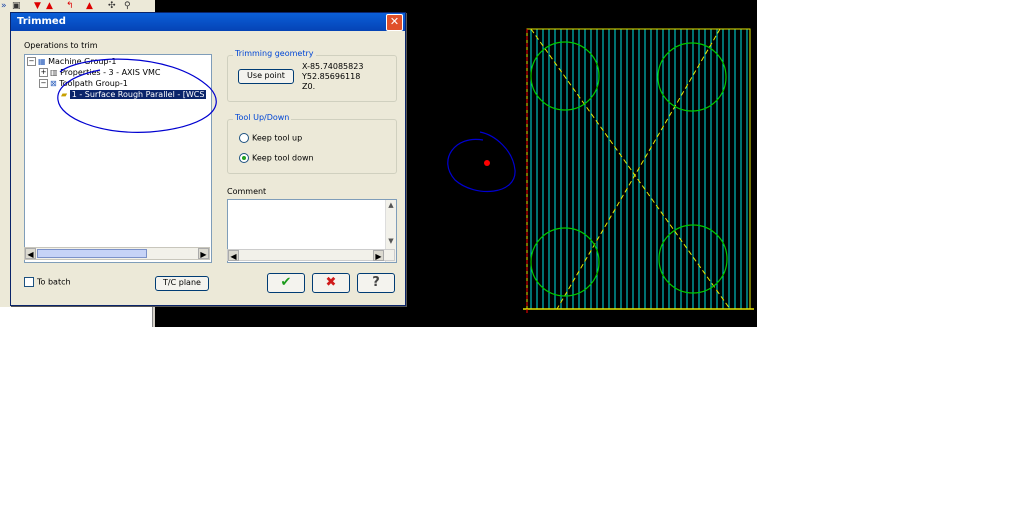  Describe the element at coordinates (47, 282) in the screenshot. I see `to-batch-checkbox: To batch` at that location.